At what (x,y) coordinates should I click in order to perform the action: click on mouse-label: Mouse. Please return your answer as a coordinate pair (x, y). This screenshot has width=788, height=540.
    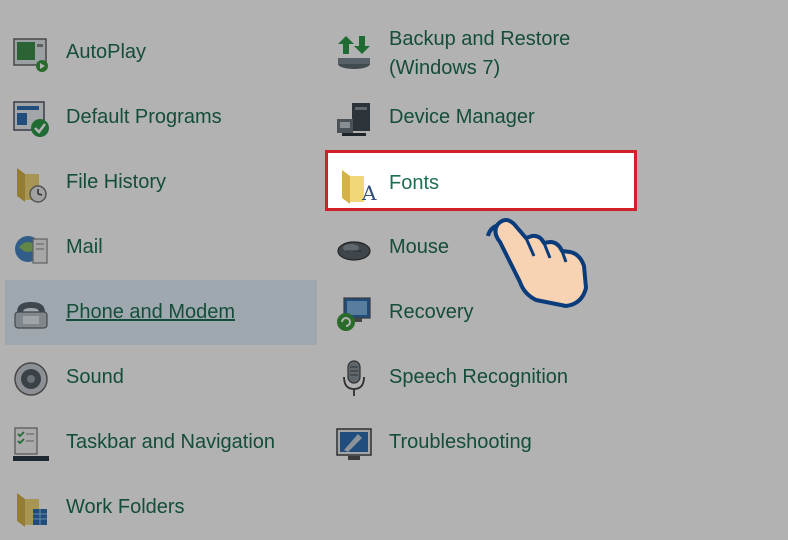
    Looking at the image, I should click on (419, 247).